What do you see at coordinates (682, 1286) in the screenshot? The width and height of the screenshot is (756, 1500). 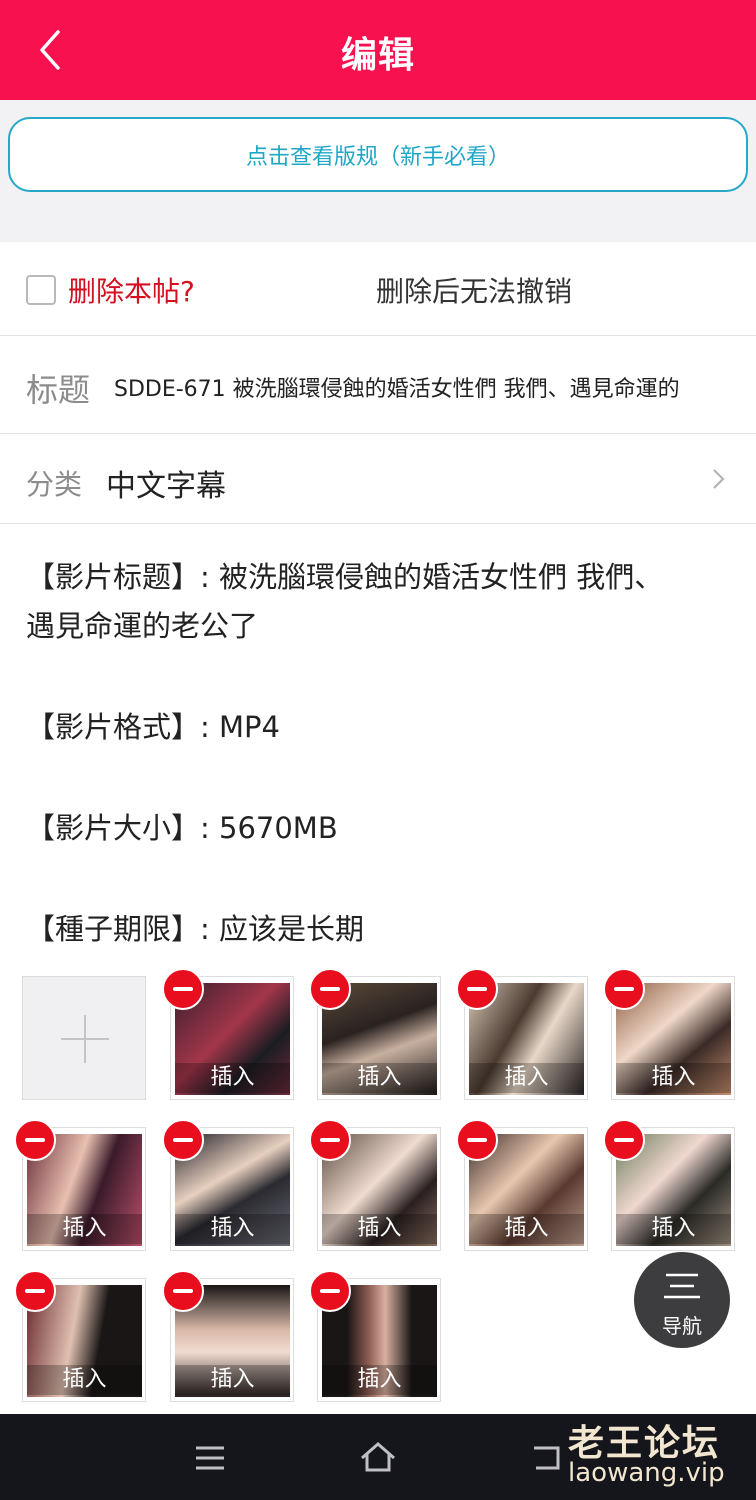 I see `menu-icon` at bounding box center [682, 1286].